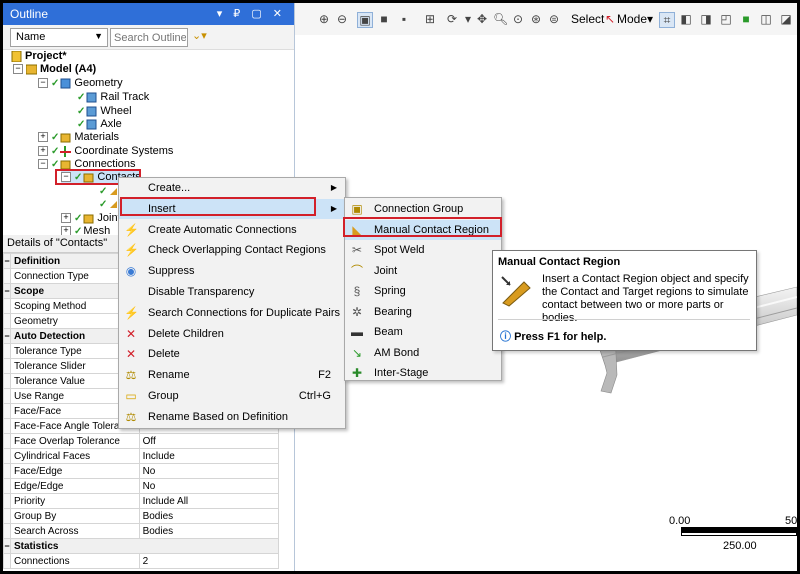  I want to click on search-outline-box, so click(149, 37).